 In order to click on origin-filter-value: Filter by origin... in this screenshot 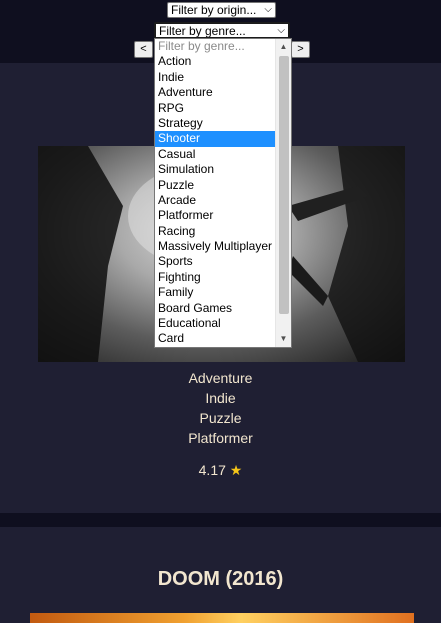, I will do `click(214, 10)`.